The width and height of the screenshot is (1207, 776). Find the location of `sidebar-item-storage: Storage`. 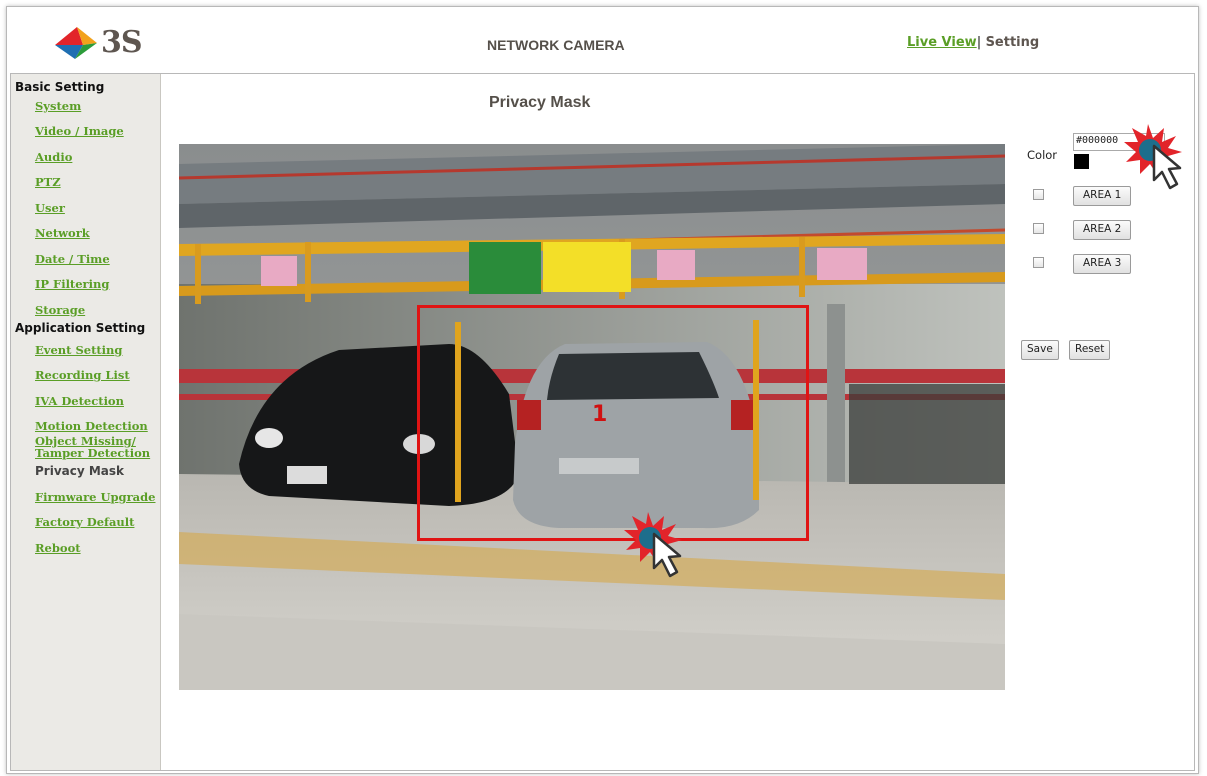

sidebar-item-storage: Storage is located at coordinates (60, 310).